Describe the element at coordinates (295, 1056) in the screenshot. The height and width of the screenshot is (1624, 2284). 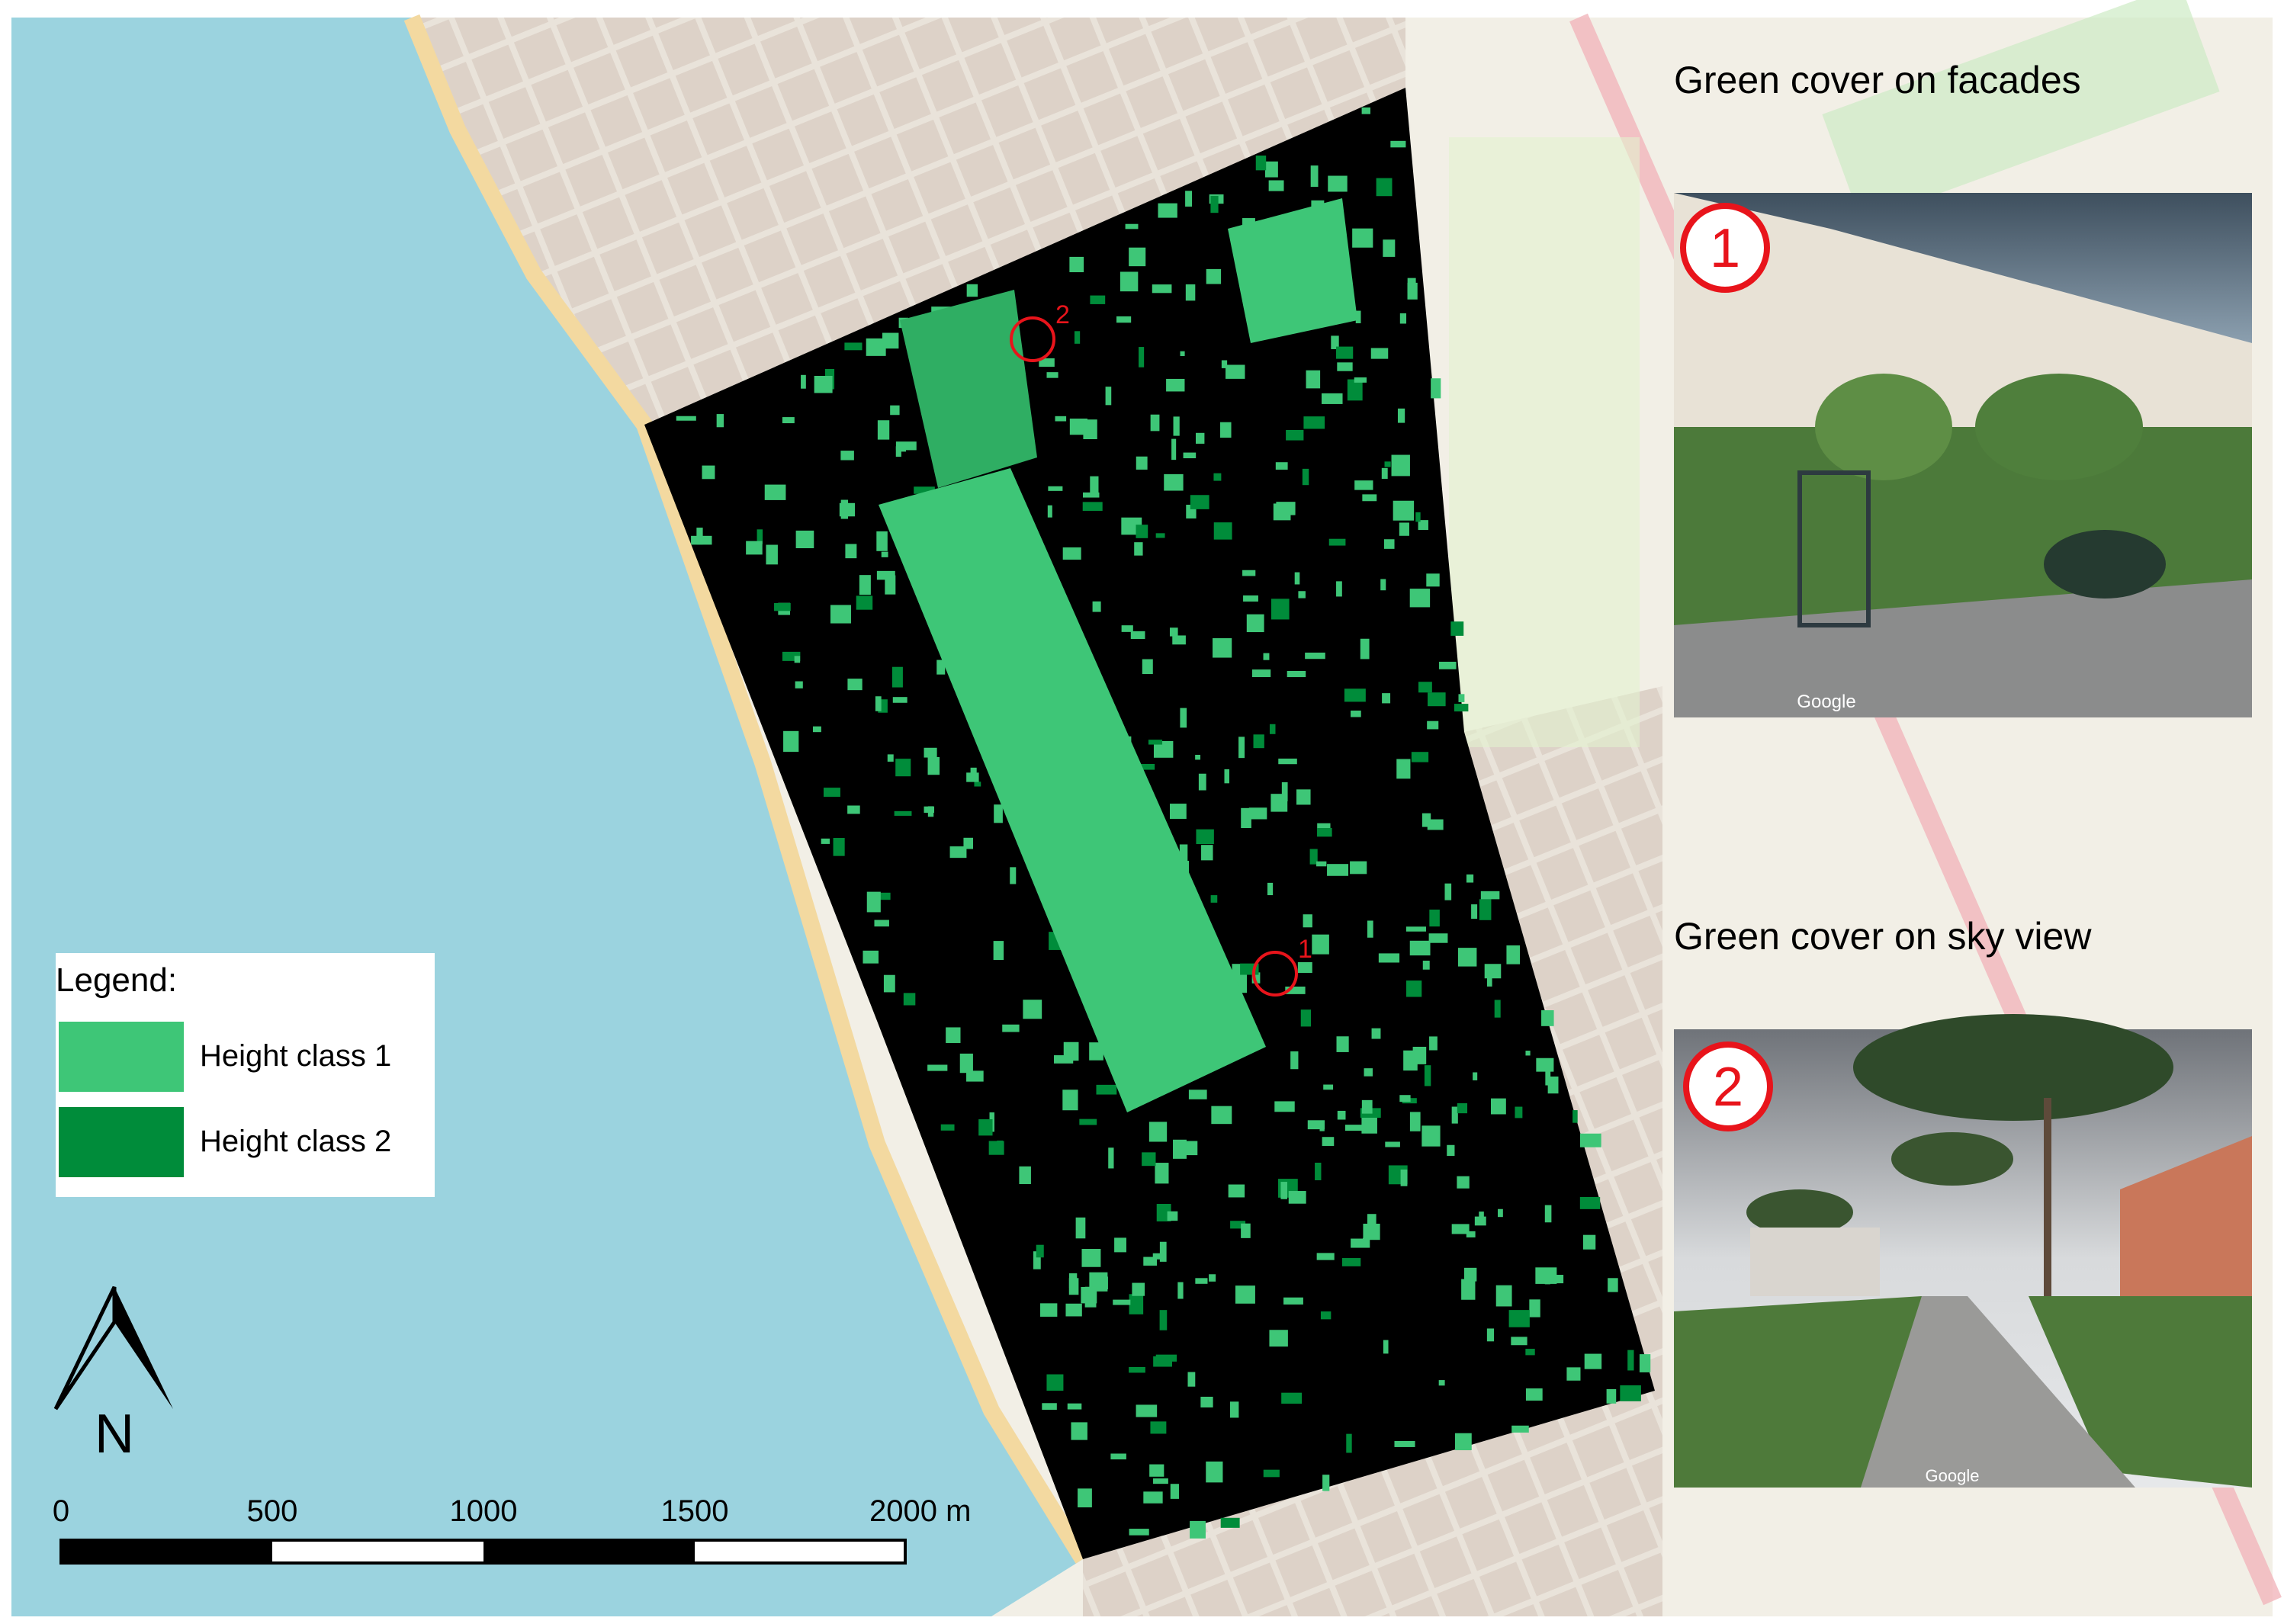
I see `legend-label-class-1: Height class 1` at that location.